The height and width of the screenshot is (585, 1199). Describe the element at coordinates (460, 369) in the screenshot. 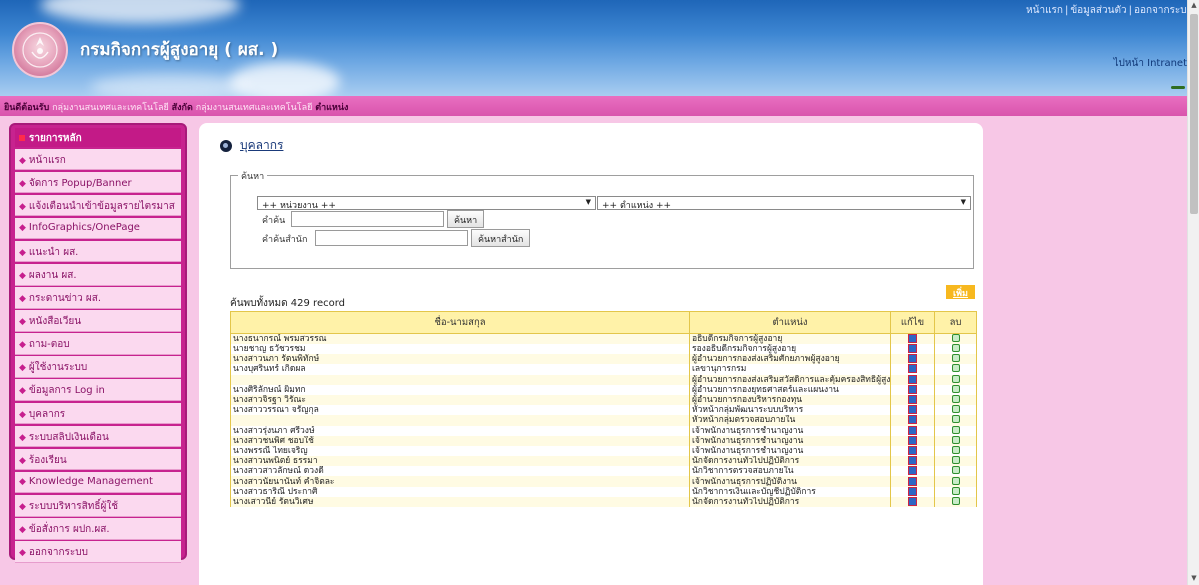

I see `cell-name: นางบุศรินทร์ เกิดผล` at that location.